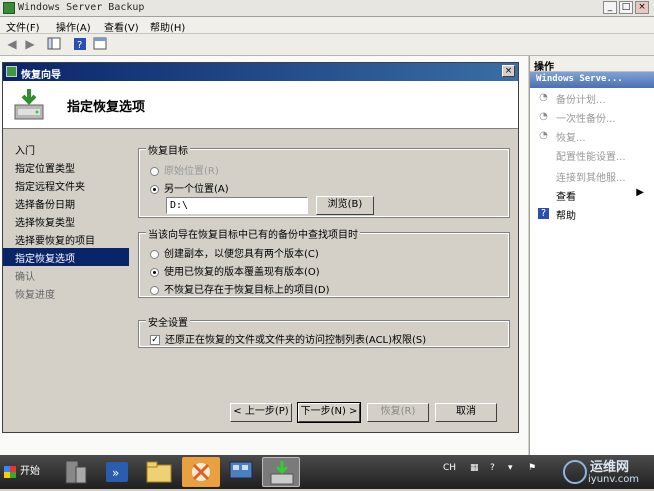  I want to click on action-center-flag-icon: ⚑, so click(532, 468).